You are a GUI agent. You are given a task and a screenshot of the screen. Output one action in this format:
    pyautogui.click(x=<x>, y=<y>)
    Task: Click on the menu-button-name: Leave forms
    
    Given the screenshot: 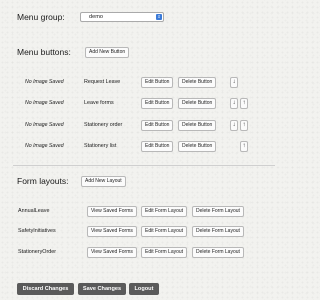 What is the action you would take?
    pyautogui.click(x=99, y=103)
    